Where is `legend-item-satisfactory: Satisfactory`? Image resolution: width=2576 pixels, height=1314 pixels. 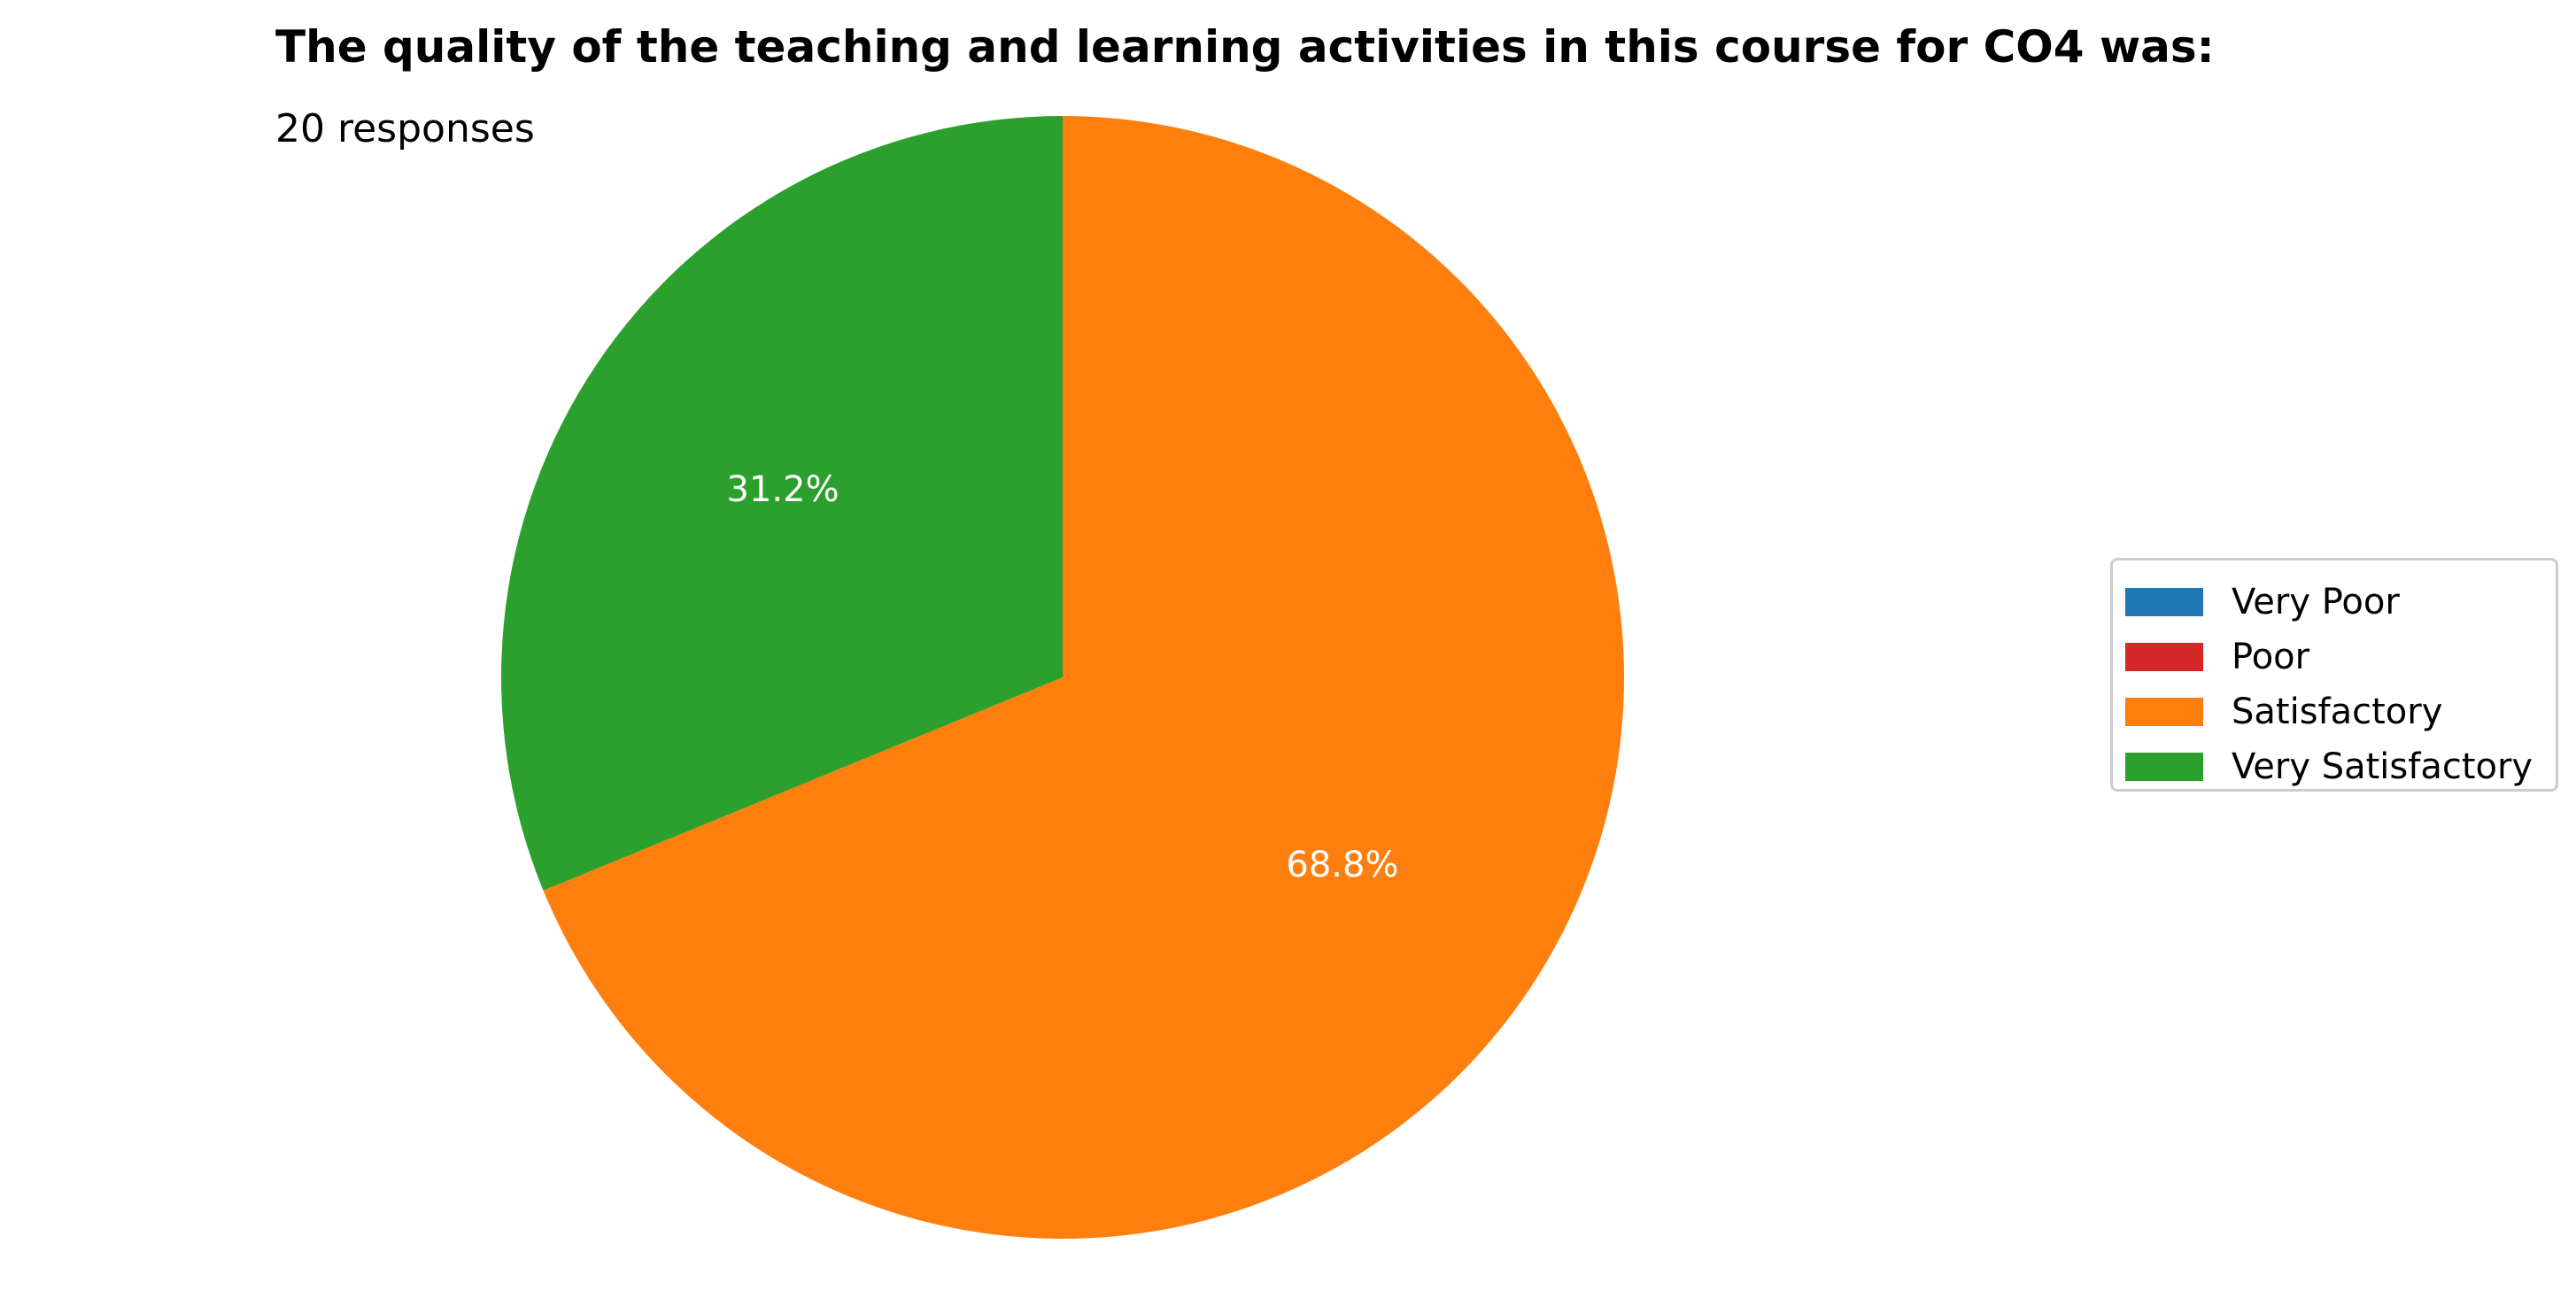 legend-item-satisfactory: Satisfactory is located at coordinates (2340, 711).